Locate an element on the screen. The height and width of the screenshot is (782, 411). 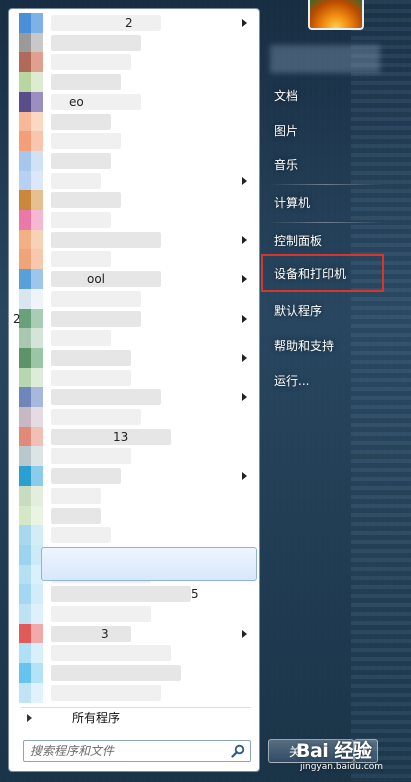
menu-documents: 文档 is located at coordinates (323, 95).